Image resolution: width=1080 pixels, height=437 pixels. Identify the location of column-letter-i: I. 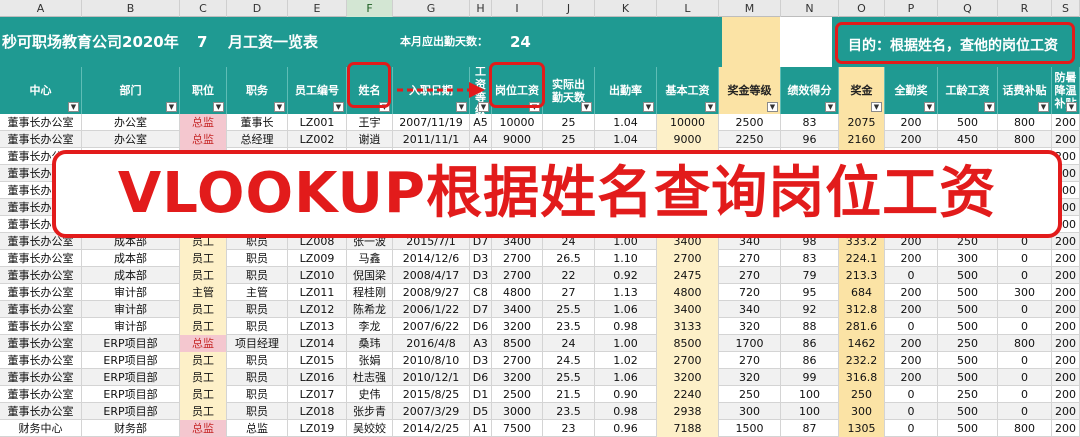
(517, 8).